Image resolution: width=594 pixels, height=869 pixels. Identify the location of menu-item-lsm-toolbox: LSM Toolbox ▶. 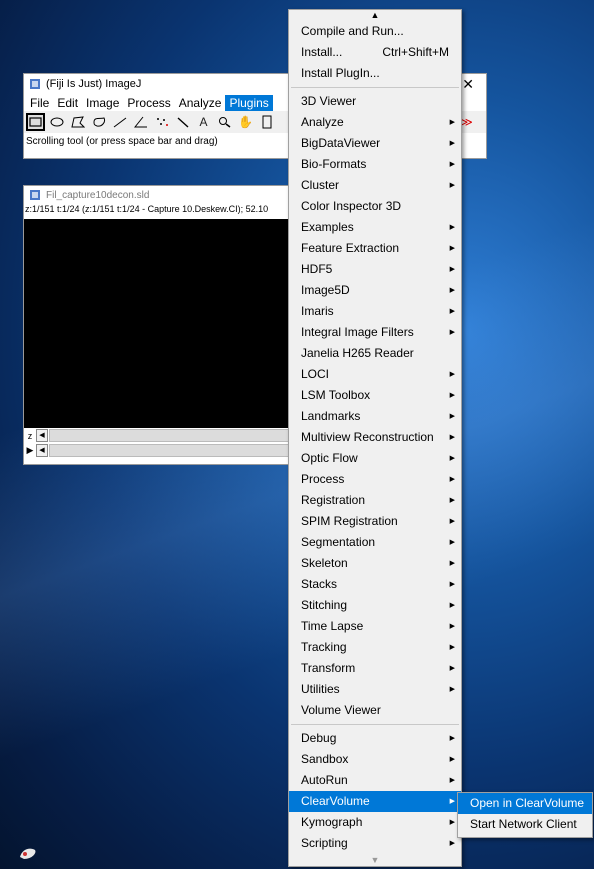
(375, 395).